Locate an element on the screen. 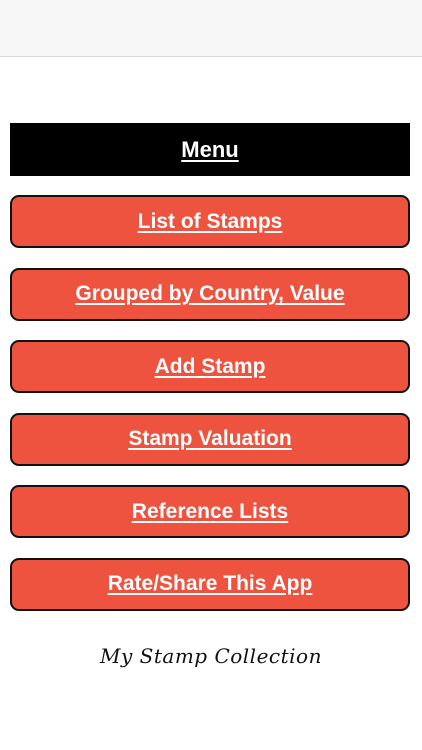 This screenshot has width=422, height=750. menu-header-label: Menu is located at coordinates (210, 149).